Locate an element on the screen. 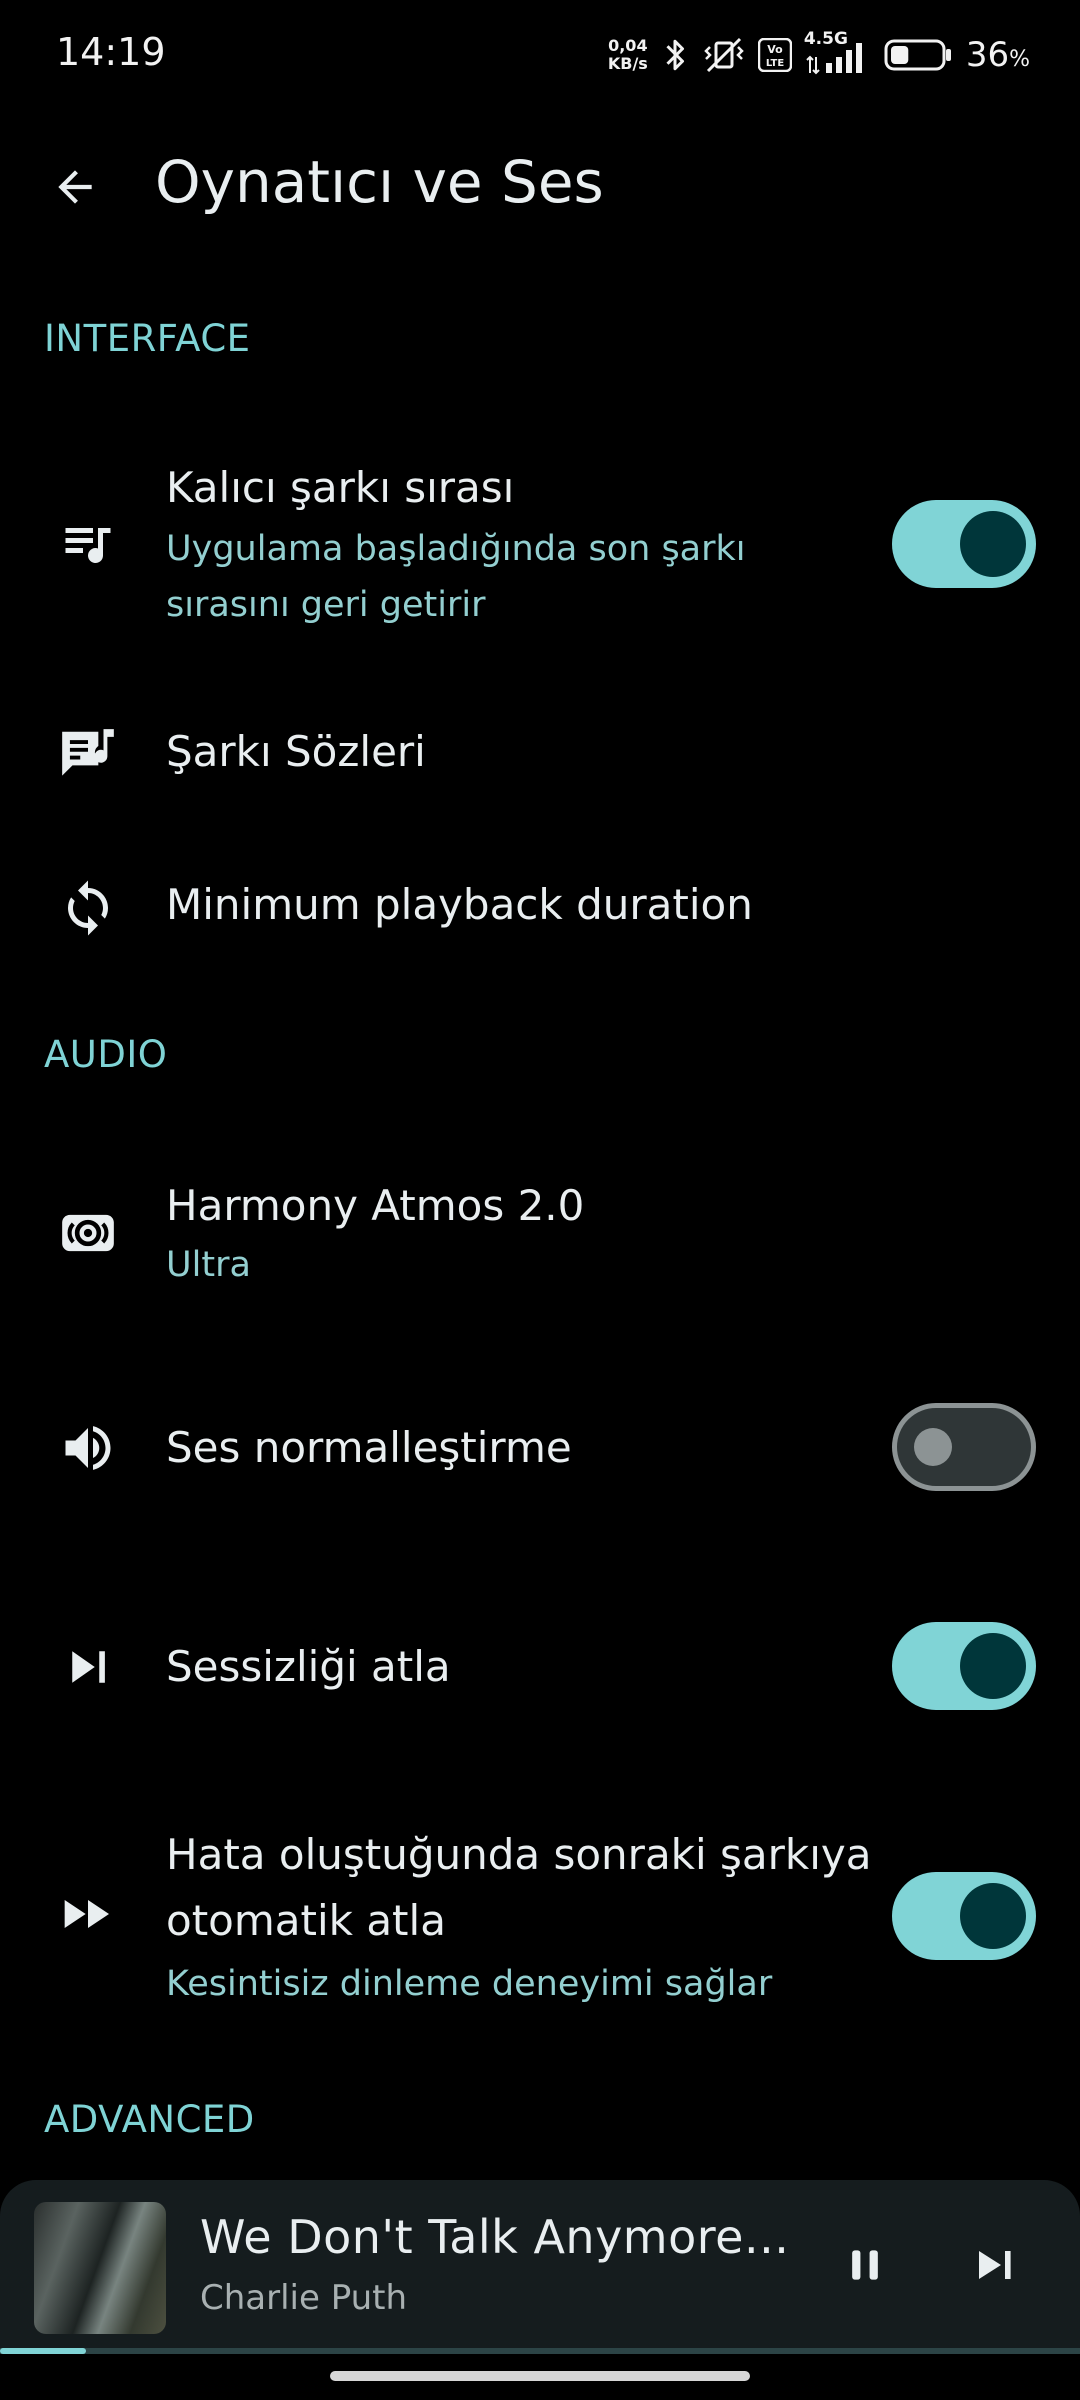 The height and width of the screenshot is (2400, 1080). back-button is located at coordinates (75, 187).